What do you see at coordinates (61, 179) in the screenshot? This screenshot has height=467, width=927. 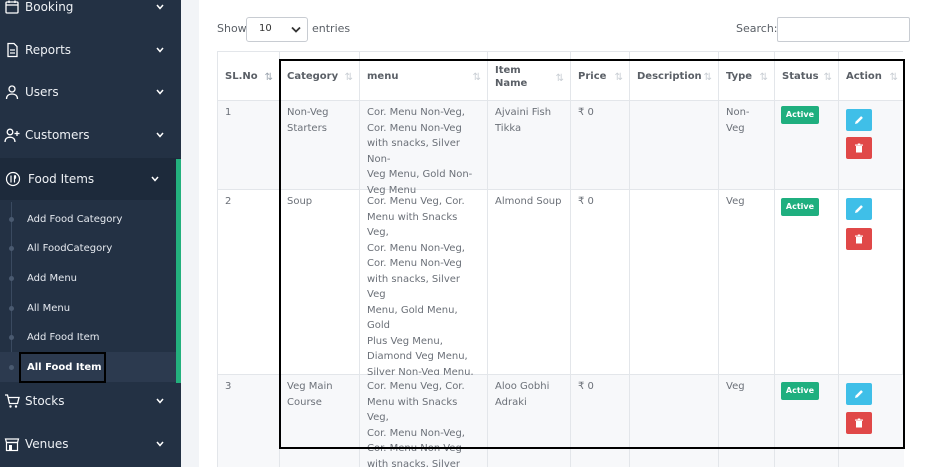 I see `sidebar-item-label: Food Items` at bounding box center [61, 179].